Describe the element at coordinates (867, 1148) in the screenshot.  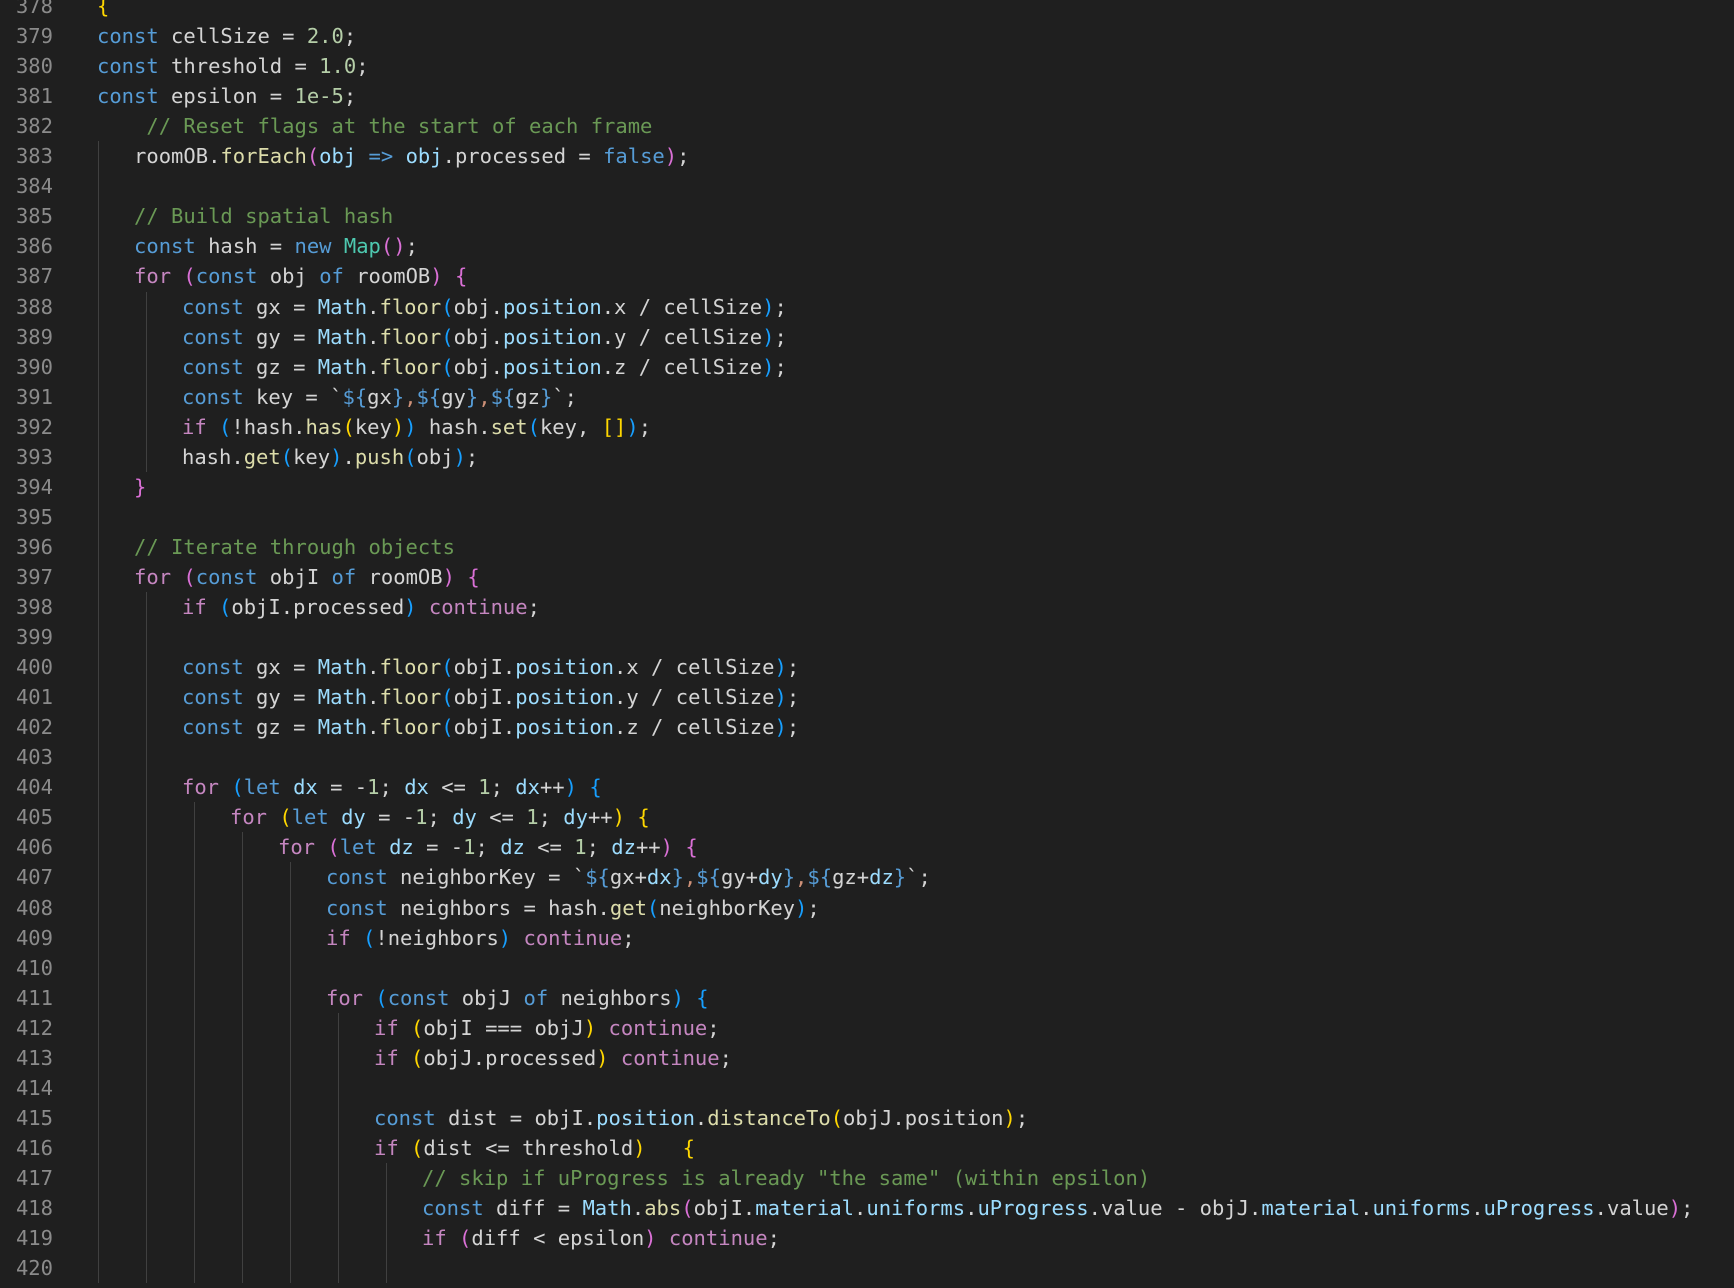
I see `code-line: 416 if (dist <= threshold) {` at that location.